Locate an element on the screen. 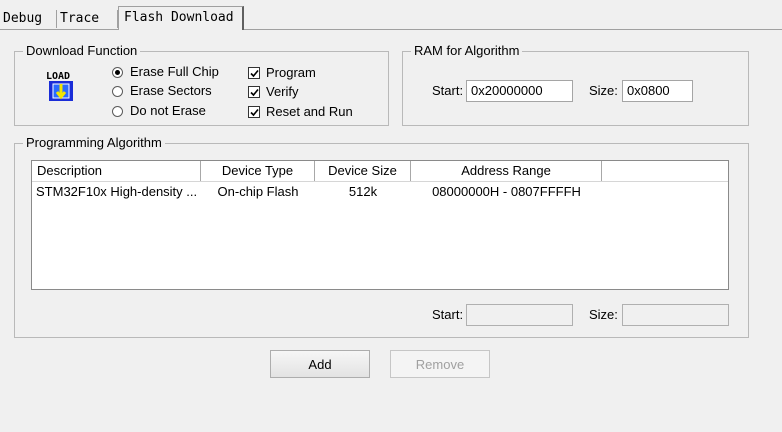  check-reset-and-run-box is located at coordinates (254, 112).